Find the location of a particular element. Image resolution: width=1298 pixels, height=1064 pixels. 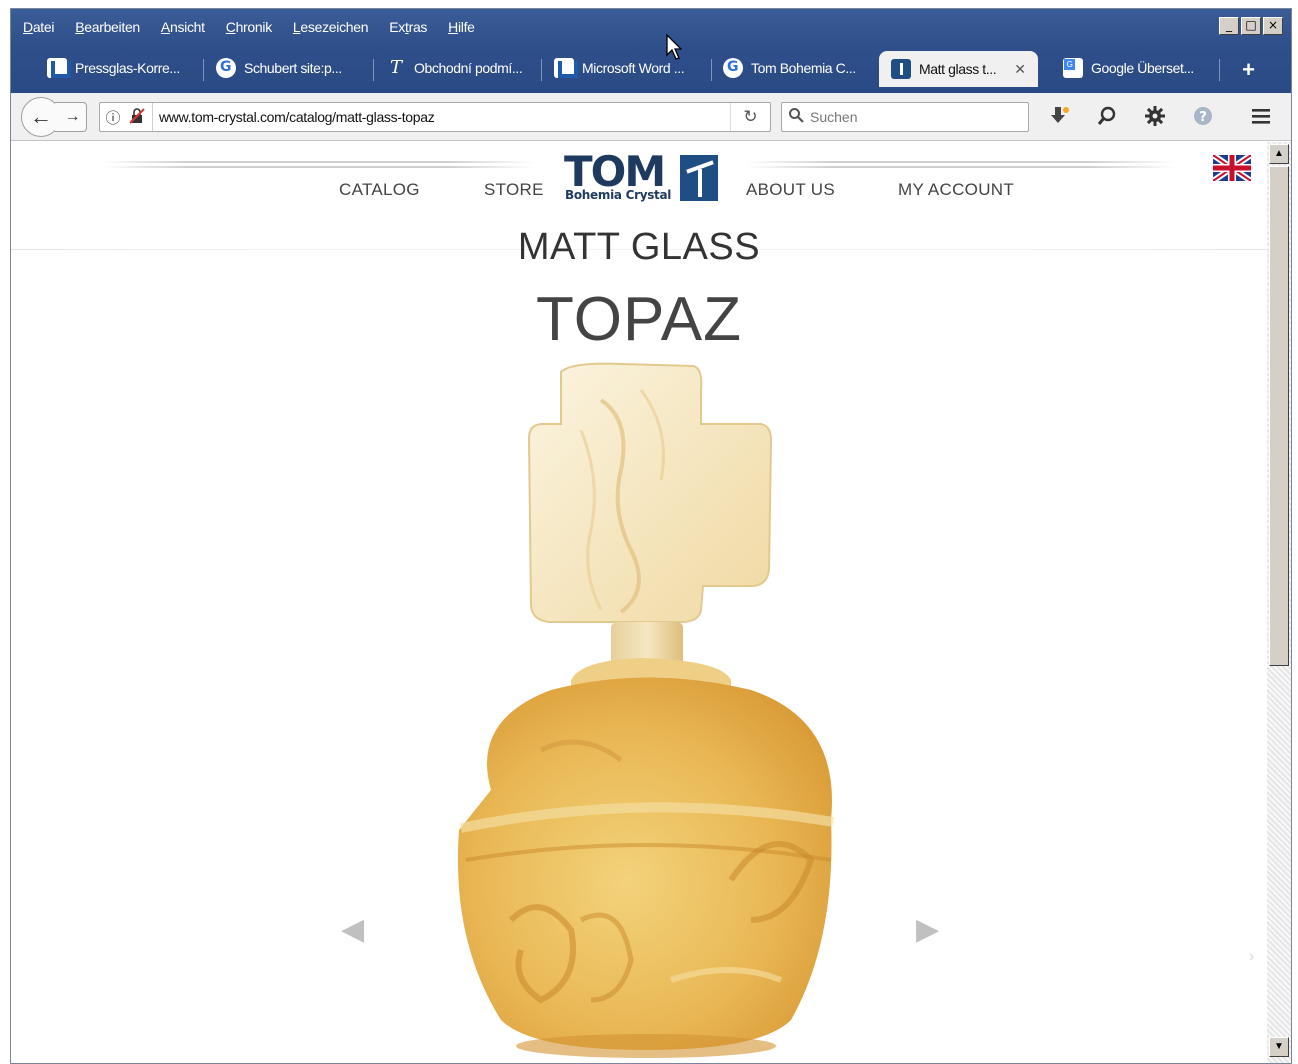

menu-bearbeiten: Bearbeiten is located at coordinates (107, 27).